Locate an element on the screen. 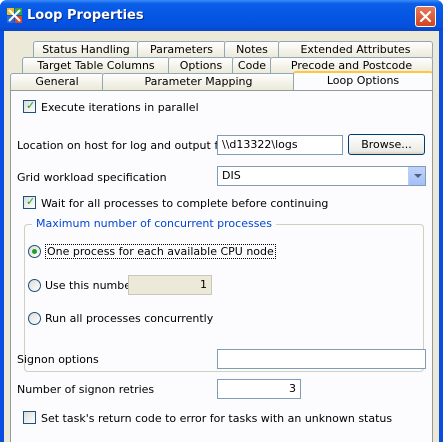 Image resolution: width=443 pixels, height=442 pixels. wait-all-checkbox: ✓ is located at coordinates (29, 202).